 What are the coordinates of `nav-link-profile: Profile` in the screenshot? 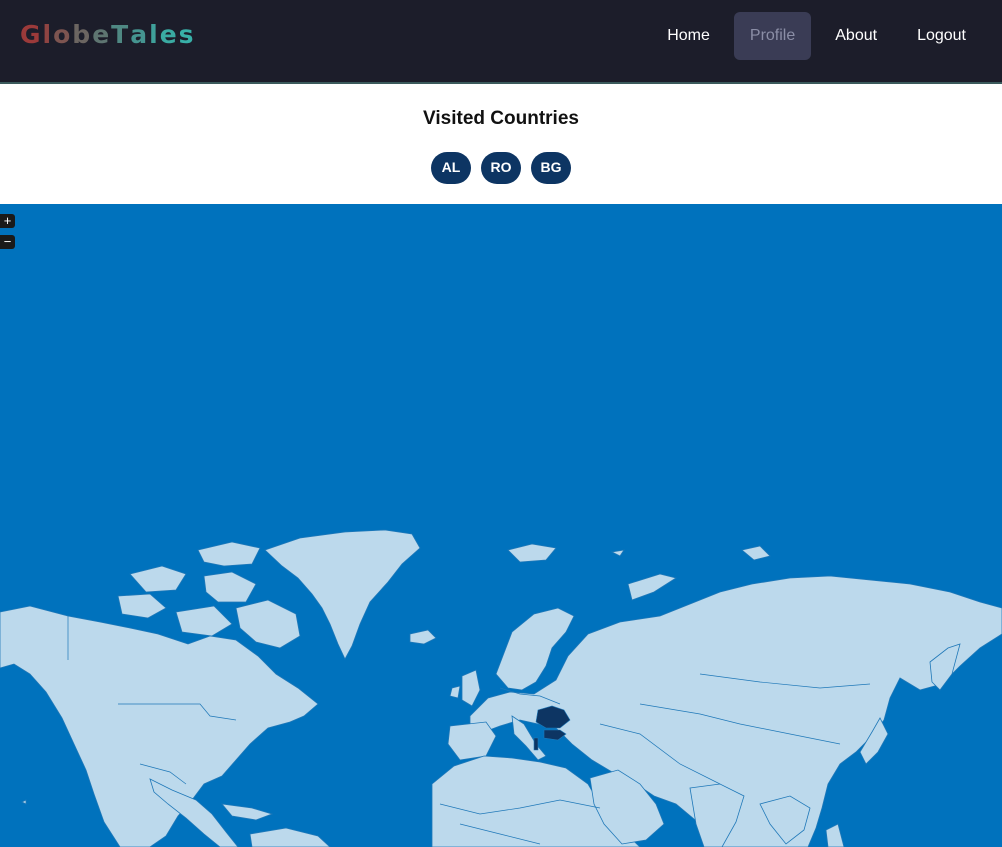 It's located at (772, 36).